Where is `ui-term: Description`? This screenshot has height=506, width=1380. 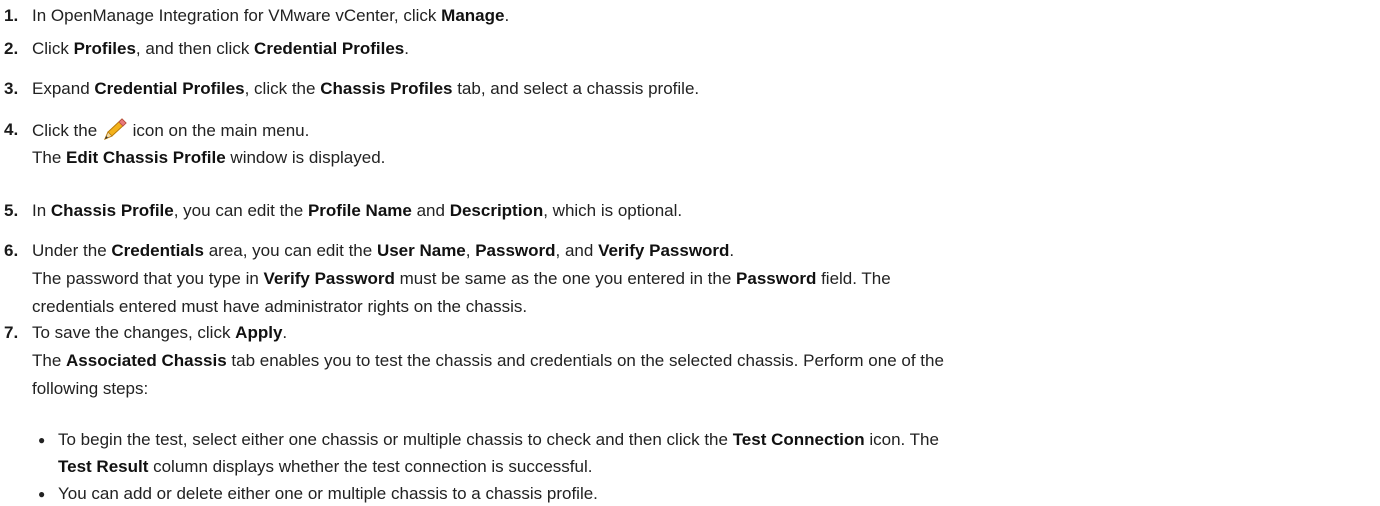
ui-term: Description is located at coordinates (496, 210).